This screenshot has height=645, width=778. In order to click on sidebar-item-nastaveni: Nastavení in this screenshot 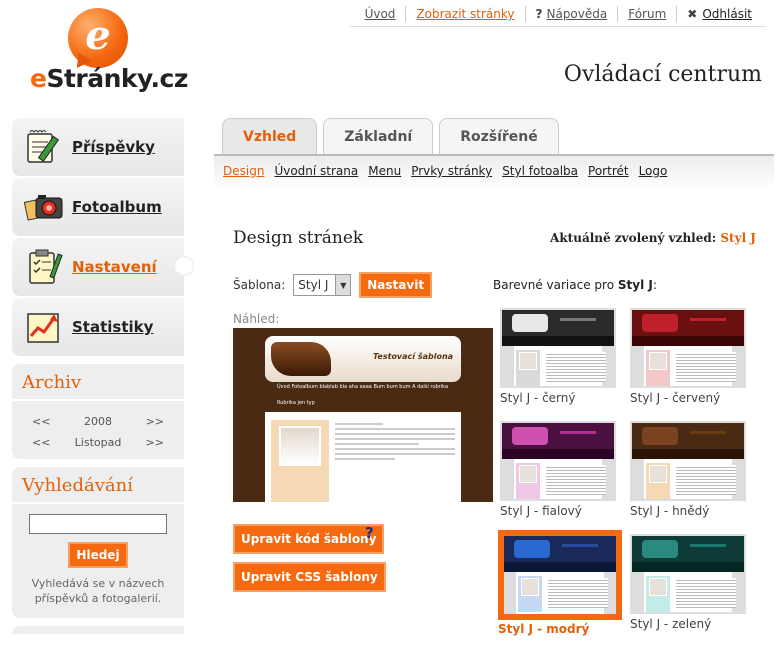, I will do `click(103, 267)`.